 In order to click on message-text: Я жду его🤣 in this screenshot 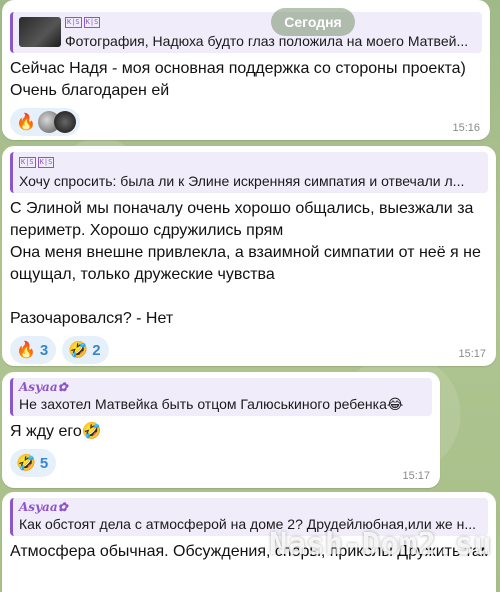, I will do `click(56, 431)`.